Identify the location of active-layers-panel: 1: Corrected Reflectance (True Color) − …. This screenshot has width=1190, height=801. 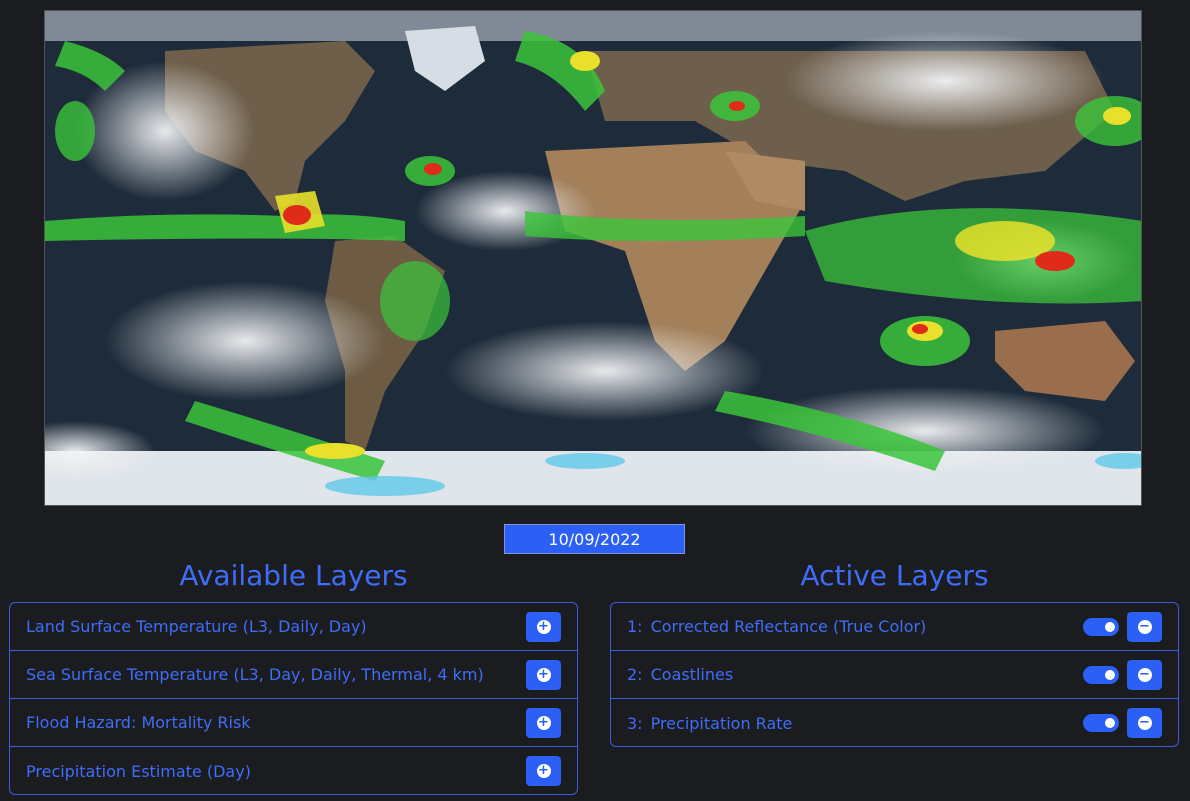
(894, 674).